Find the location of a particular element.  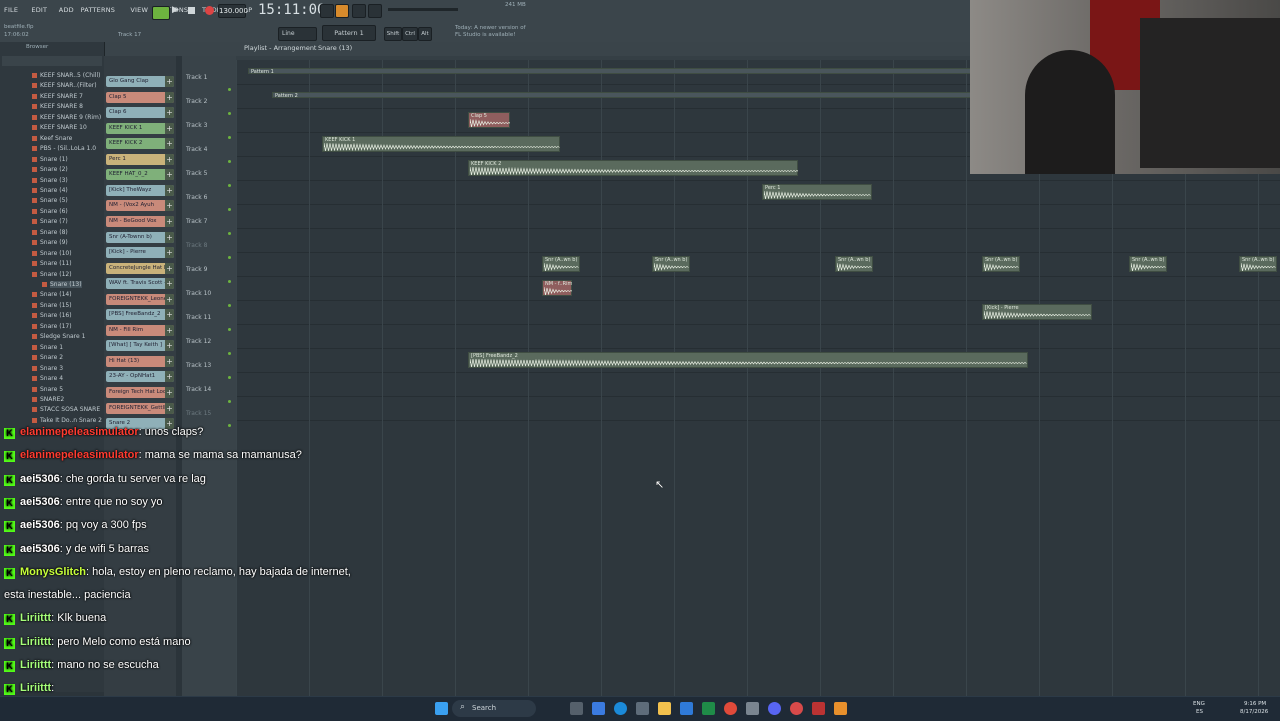

channel-button: [PBS] FreeBandz_2 + is located at coordinates (140, 315).